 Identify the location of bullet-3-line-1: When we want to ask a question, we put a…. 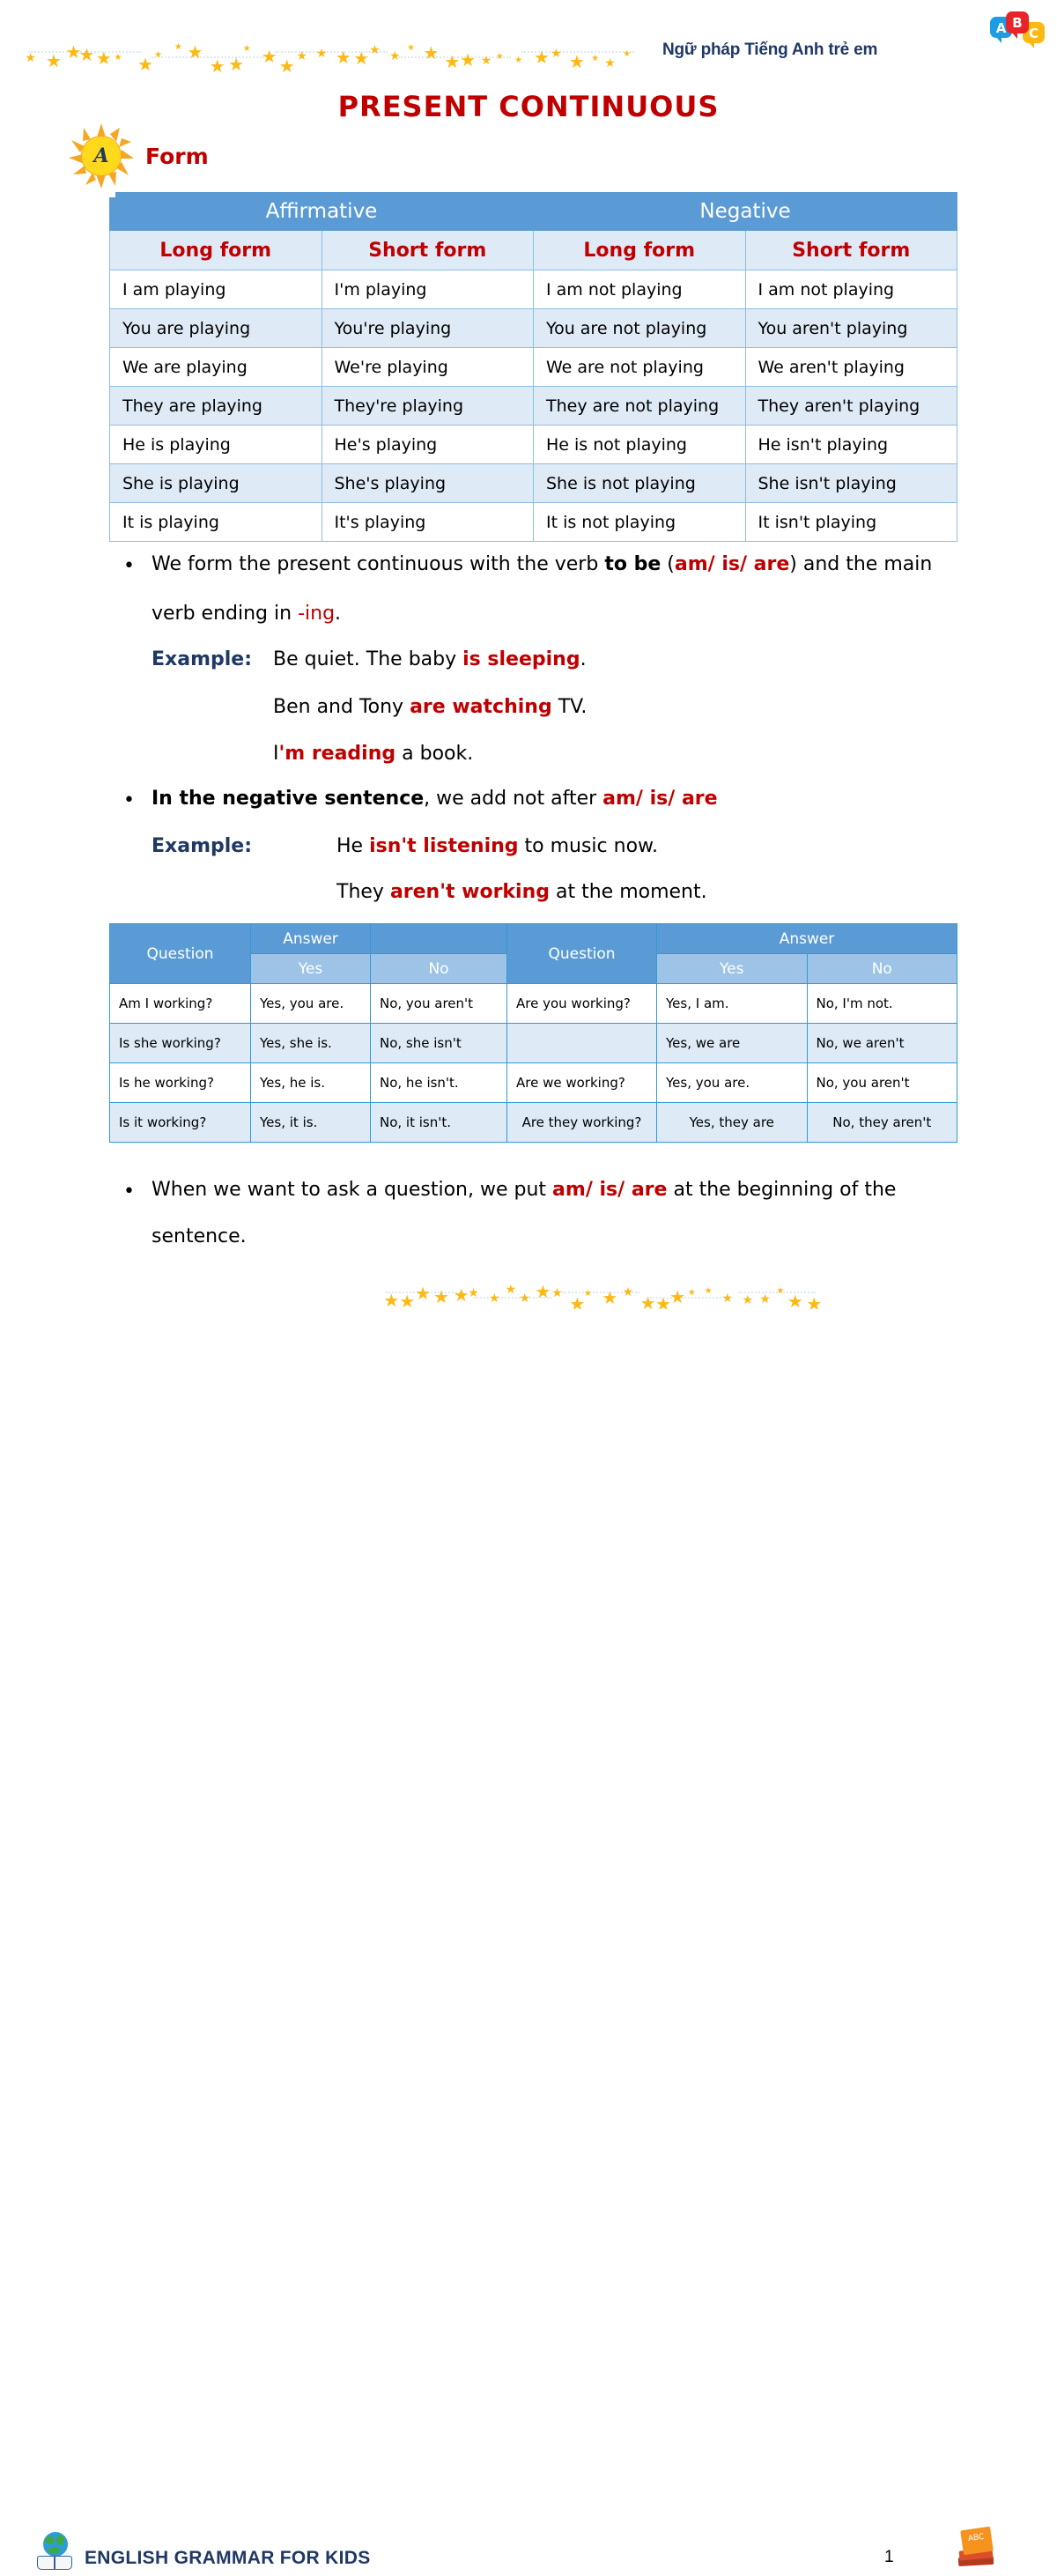
(524, 1190).